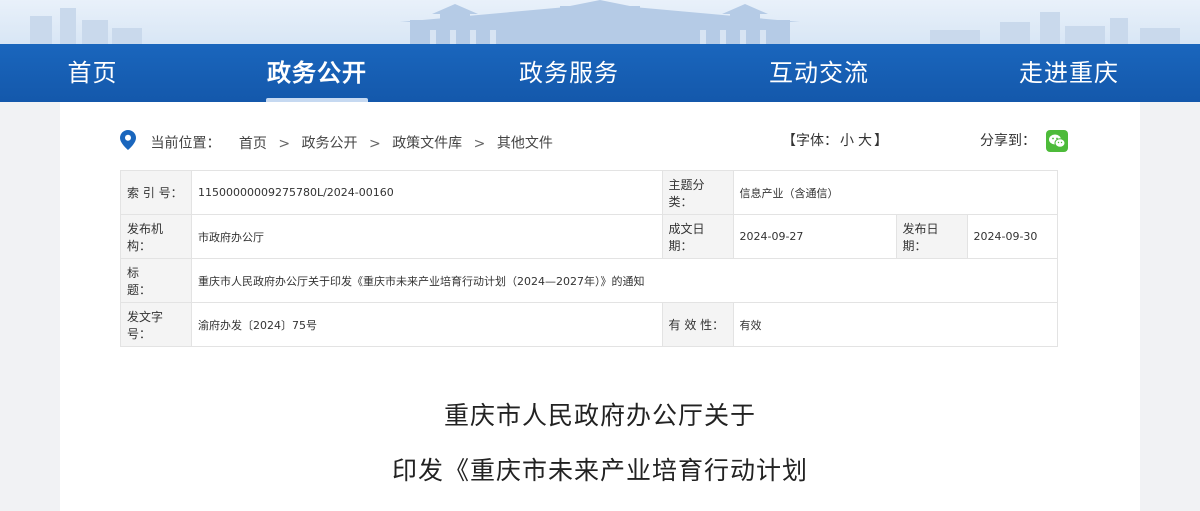 This screenshot has width=1200, height=511. Describe the element at coordinates (605, 22) in the screenshot. I see `city-skyline-illustration` at that location.